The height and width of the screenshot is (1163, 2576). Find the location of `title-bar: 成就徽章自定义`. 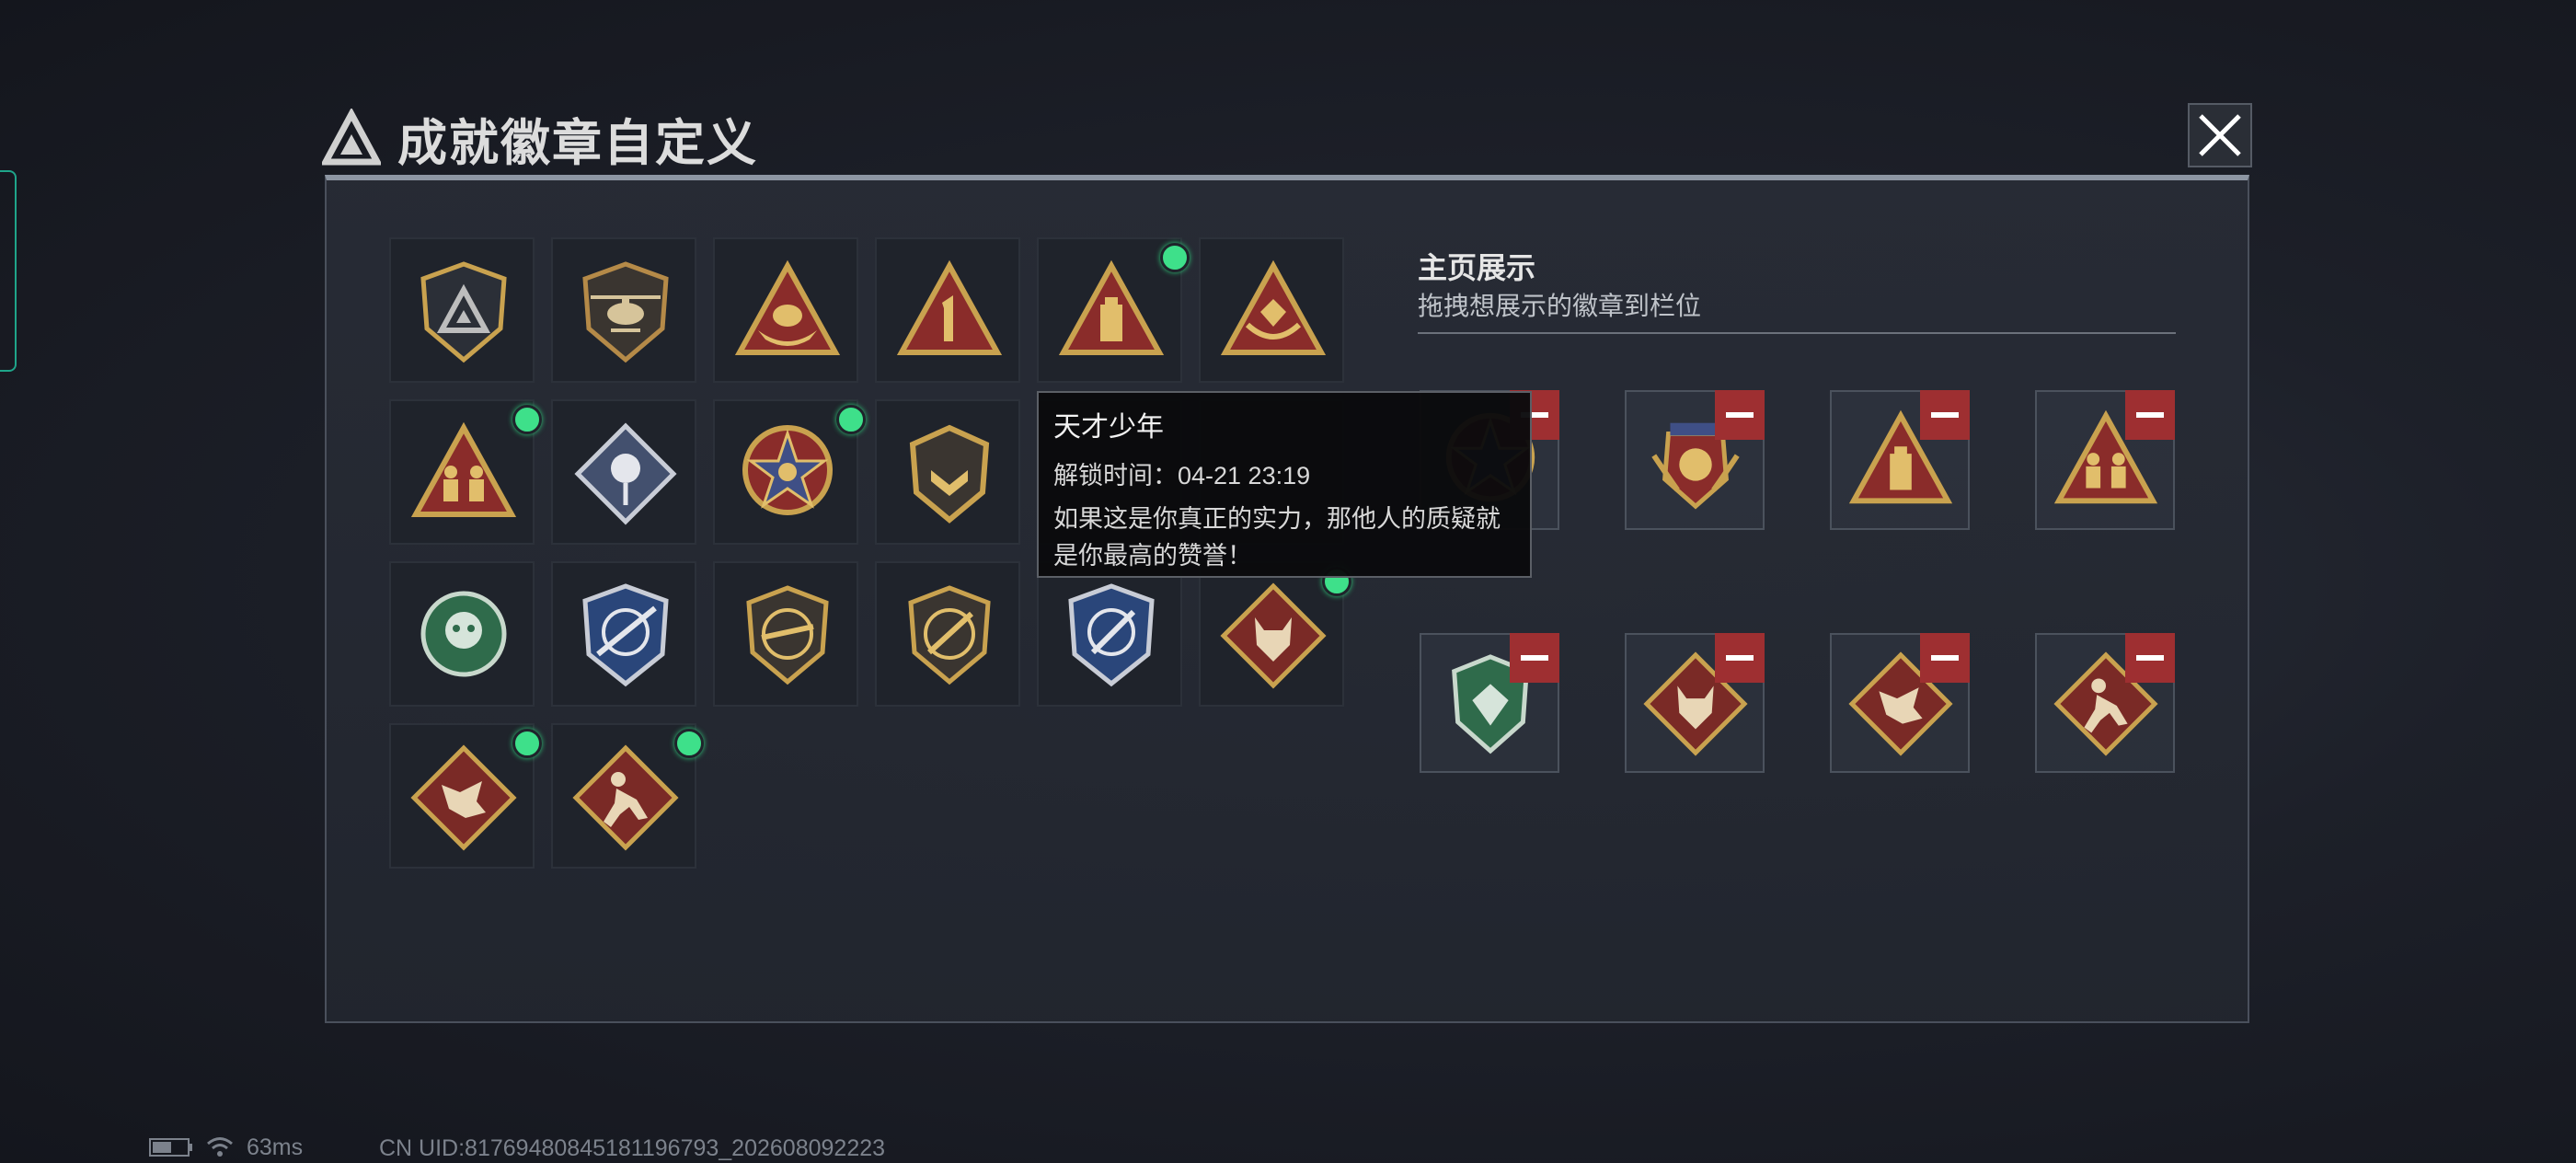

title-bar: 成就徽章自定义 is located at coordinates (540, 138).